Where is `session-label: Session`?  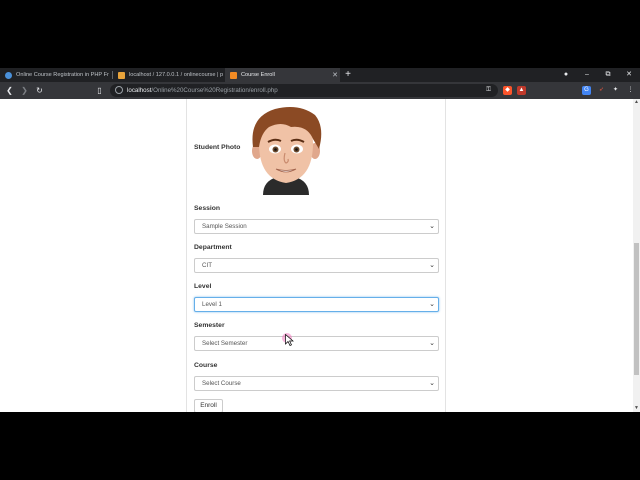 session-label: Session is located at coordinates (207, 208).